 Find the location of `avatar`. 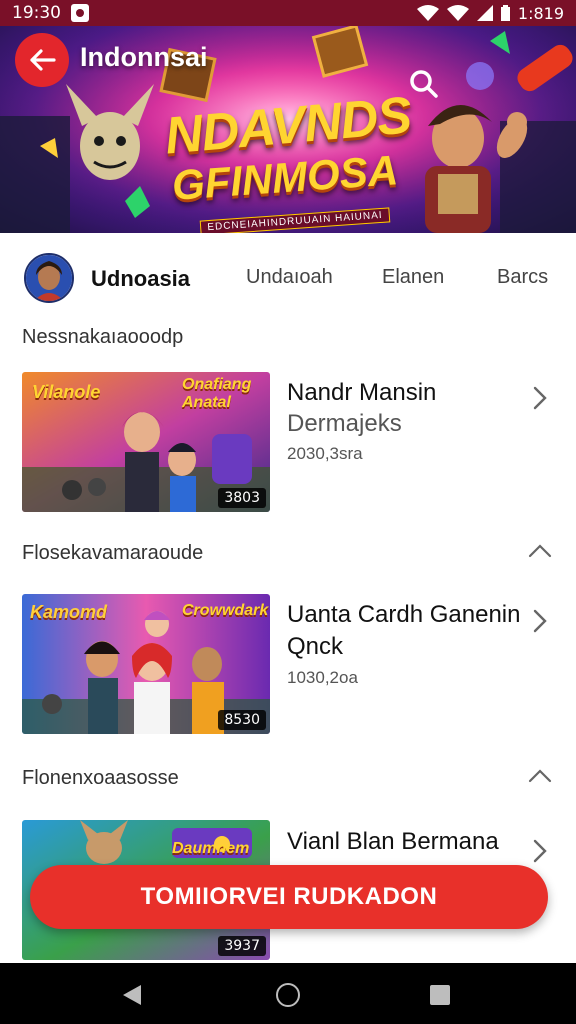

avatar is located at coordinates (49, 278).